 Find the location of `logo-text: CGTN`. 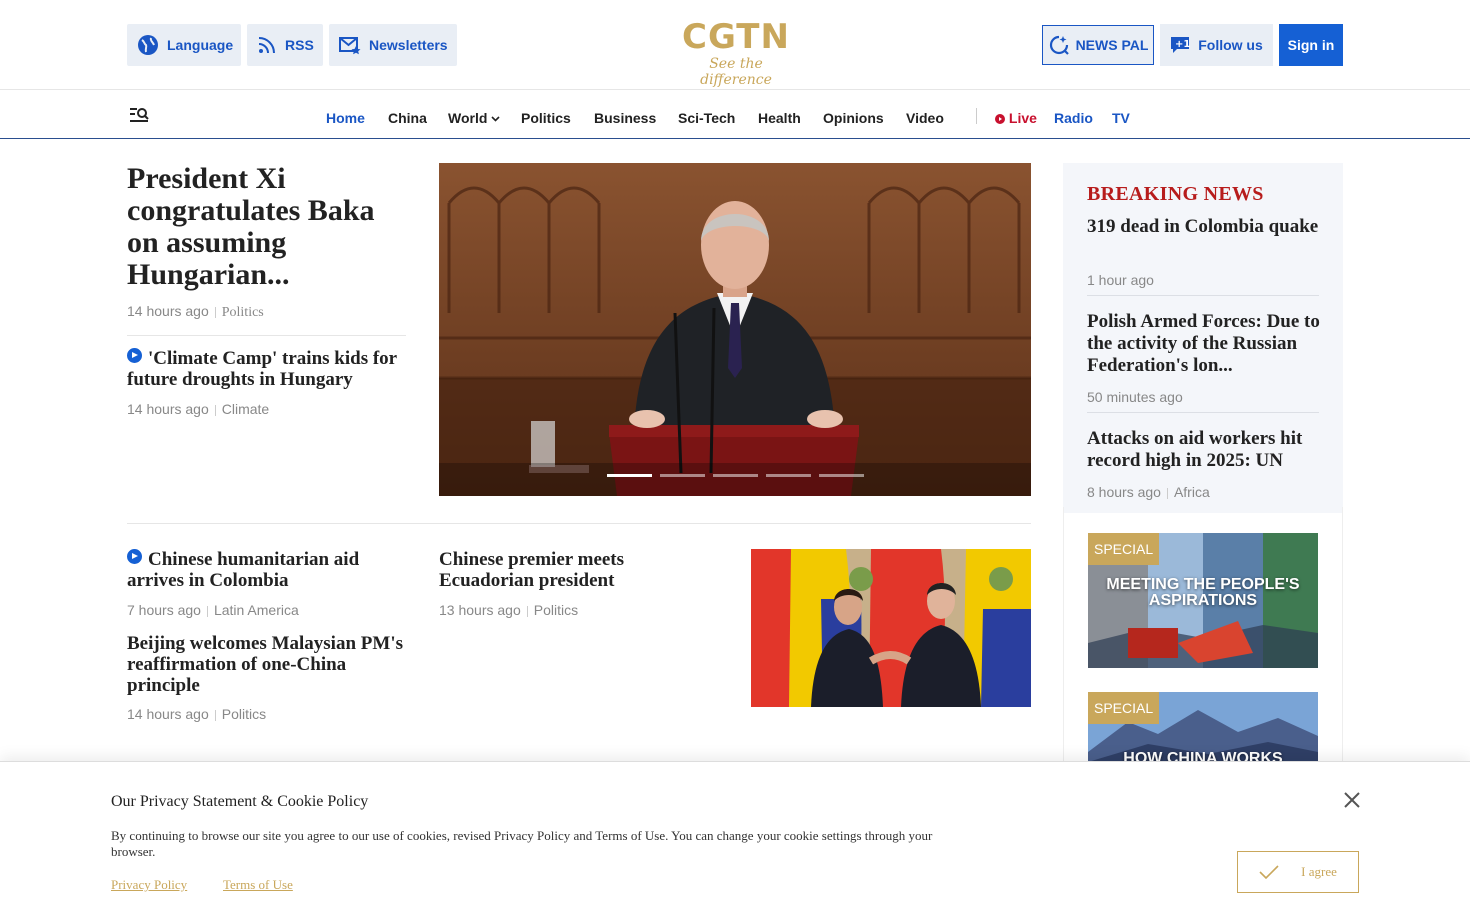

logo-text: CGTN is located at coordinates (736, 37).